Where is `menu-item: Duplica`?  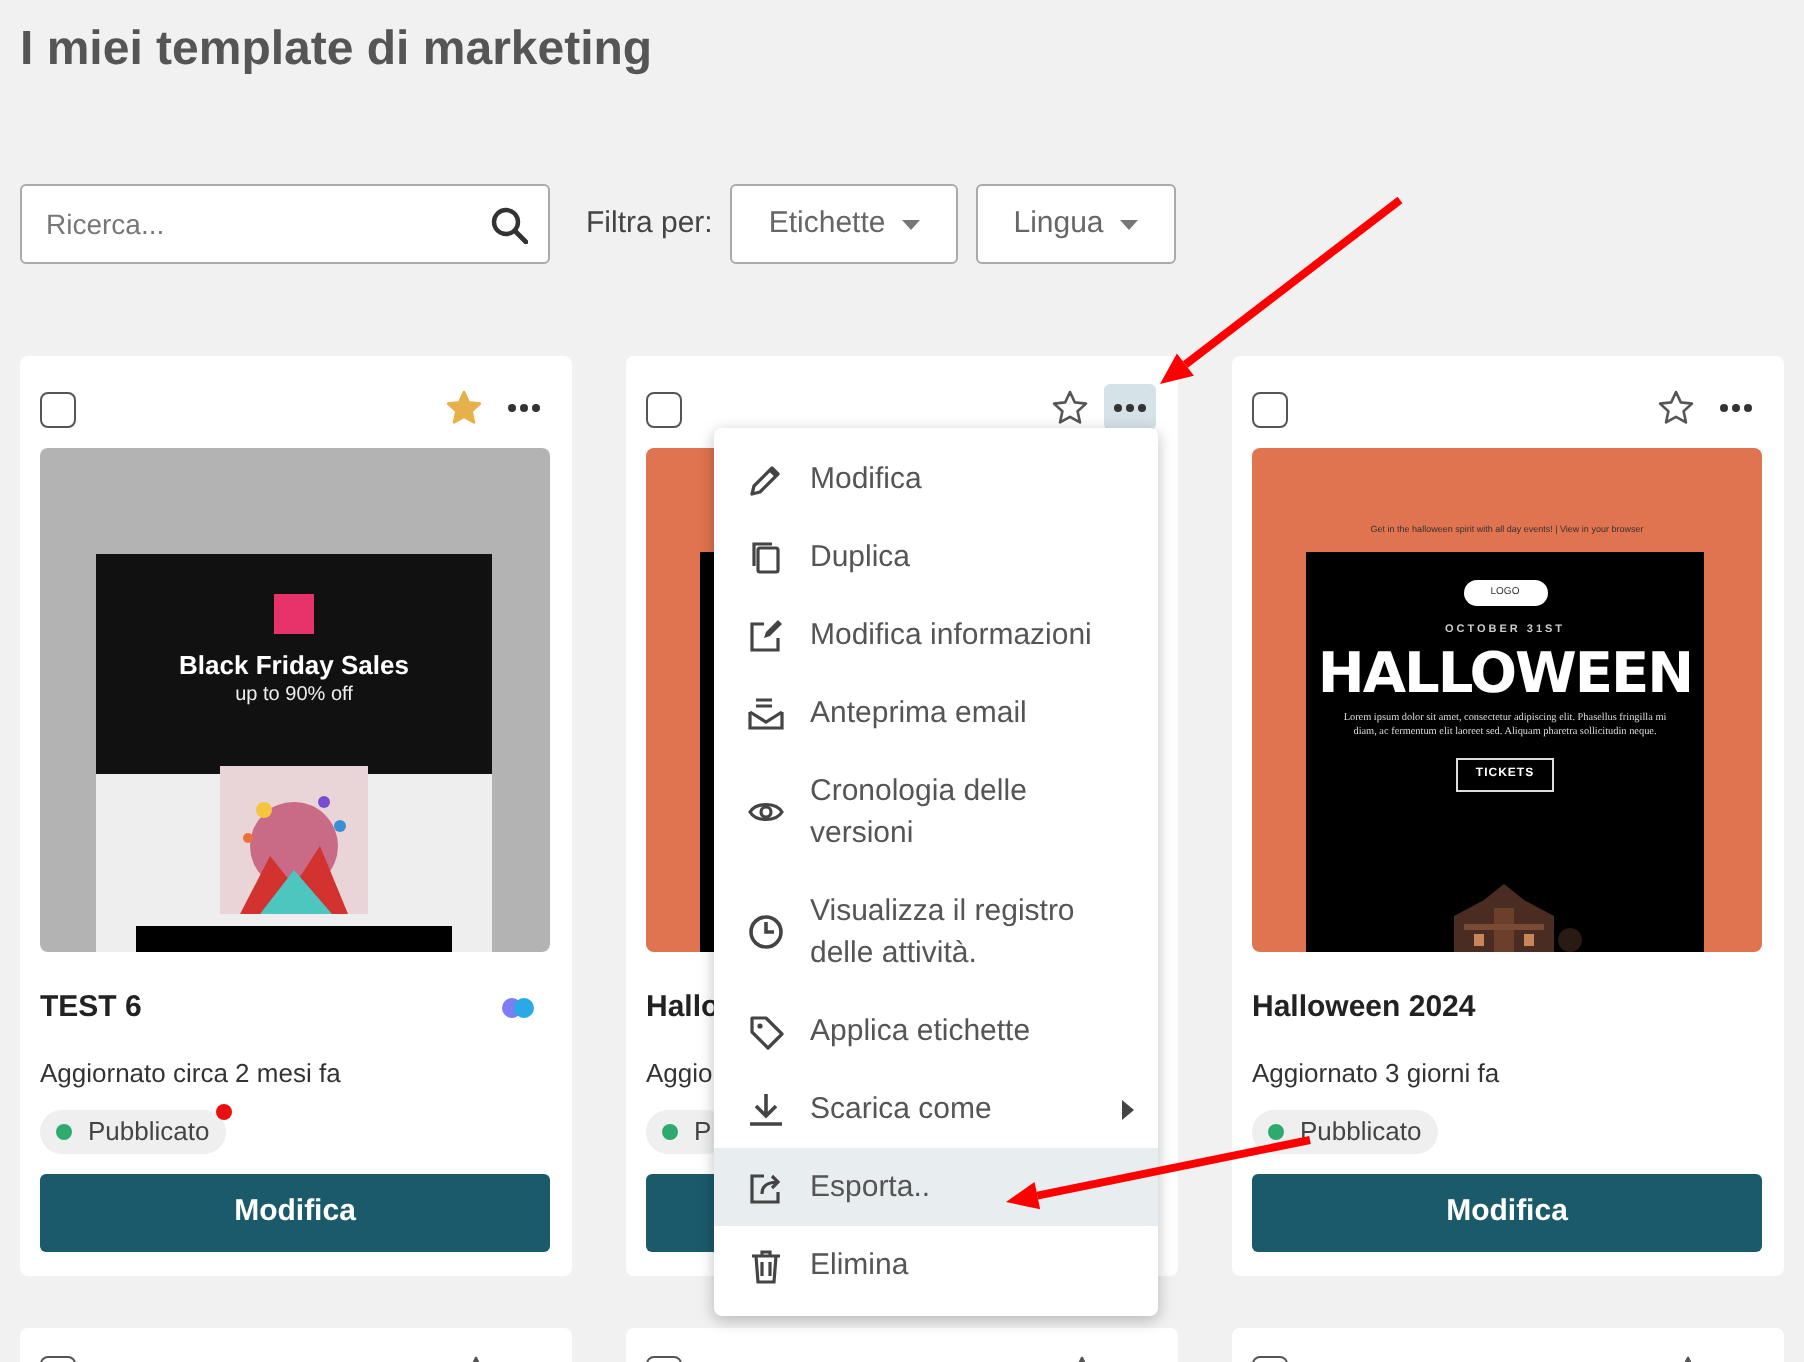
menu-item: Duplica is located at coordinates (936, 557).